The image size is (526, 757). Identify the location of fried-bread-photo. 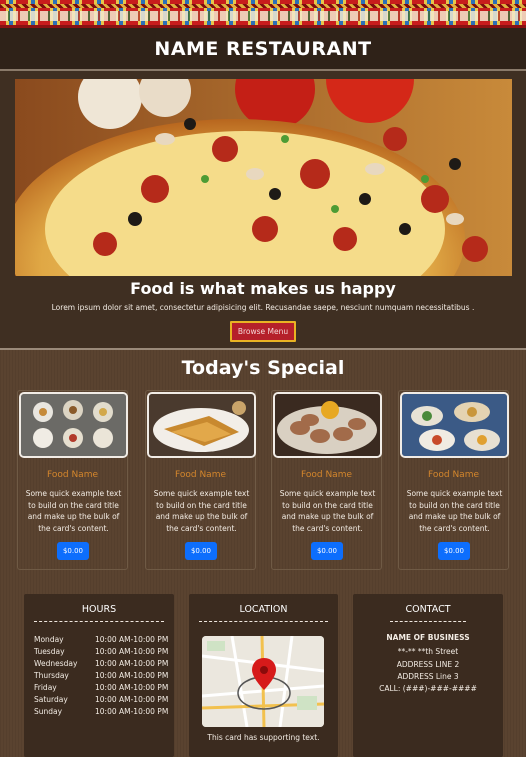
(201, 425).